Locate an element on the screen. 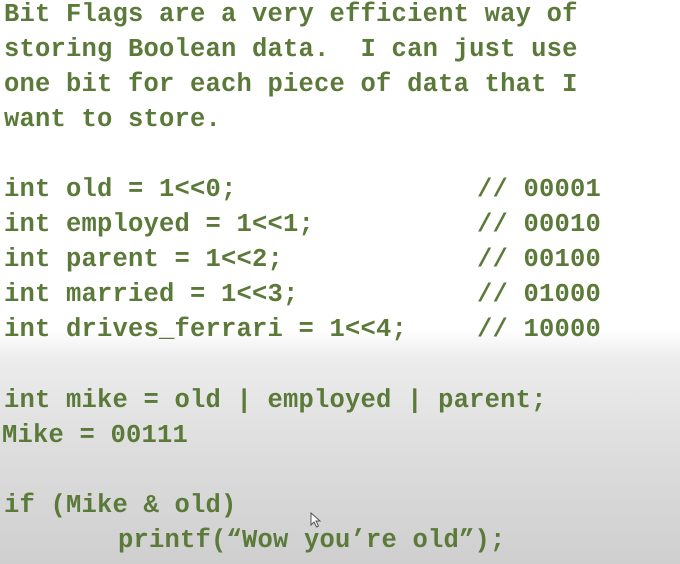 This screenshot has height=564, width=680. flag-parent-comment: // 00100 is located at coordinates (539, 259).